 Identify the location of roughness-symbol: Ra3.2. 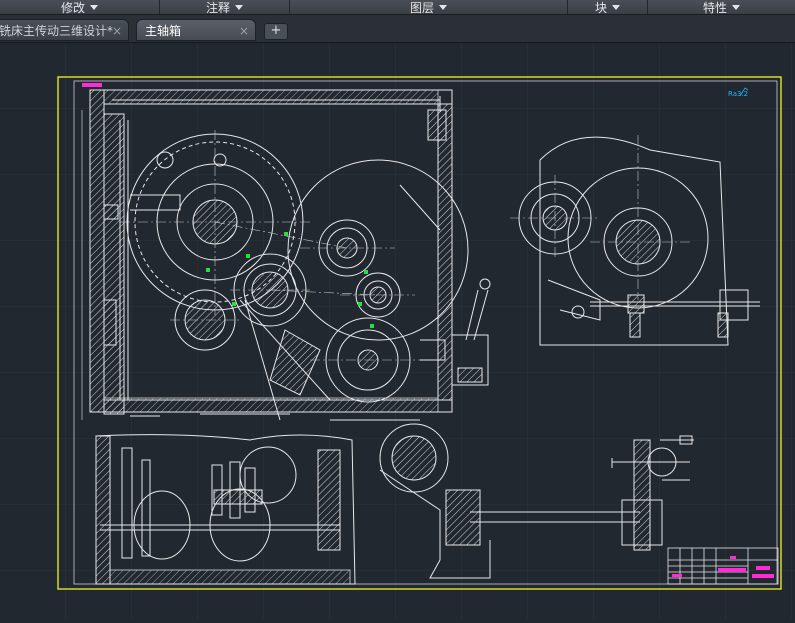
(738, 94).